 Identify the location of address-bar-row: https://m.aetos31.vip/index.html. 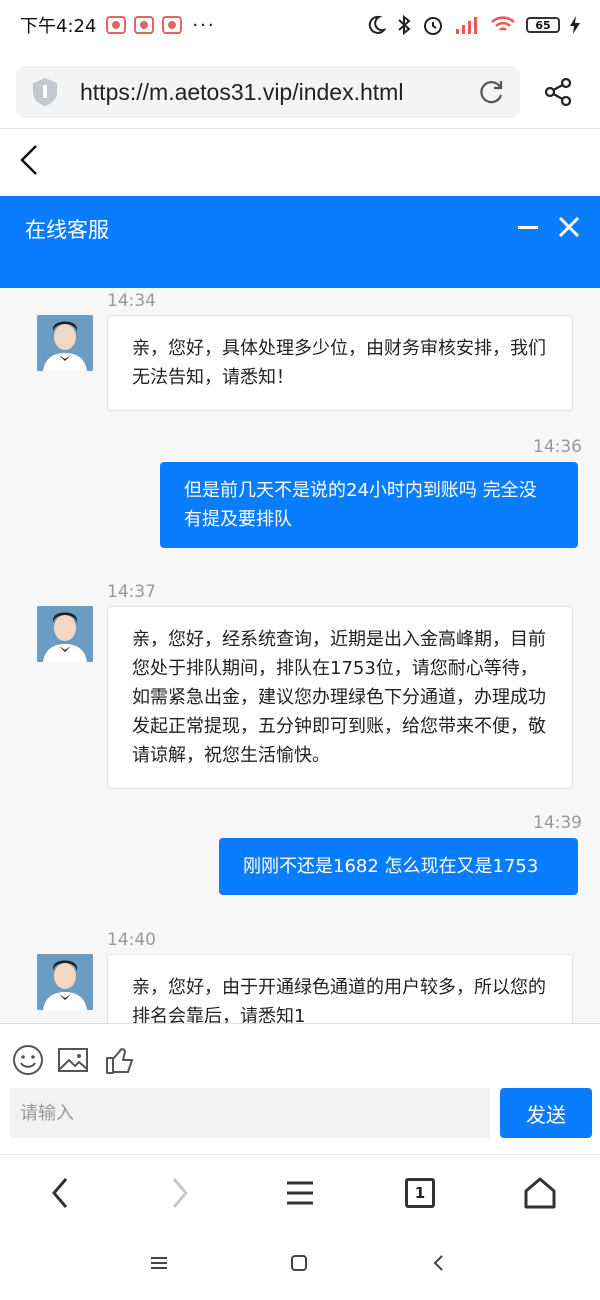
(300, 92).